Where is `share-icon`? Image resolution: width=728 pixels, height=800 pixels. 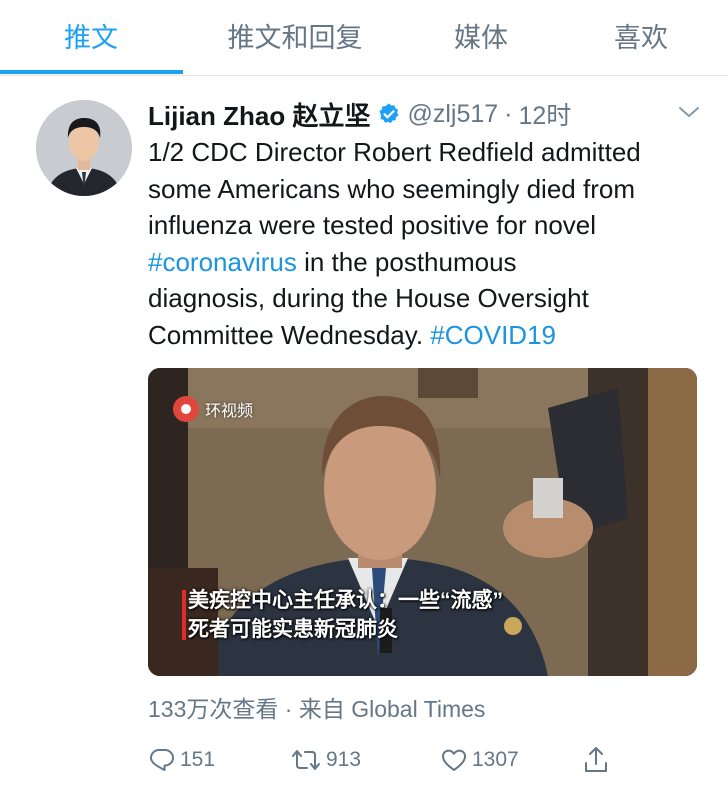
share-icon is located at coordinates (596, 759).